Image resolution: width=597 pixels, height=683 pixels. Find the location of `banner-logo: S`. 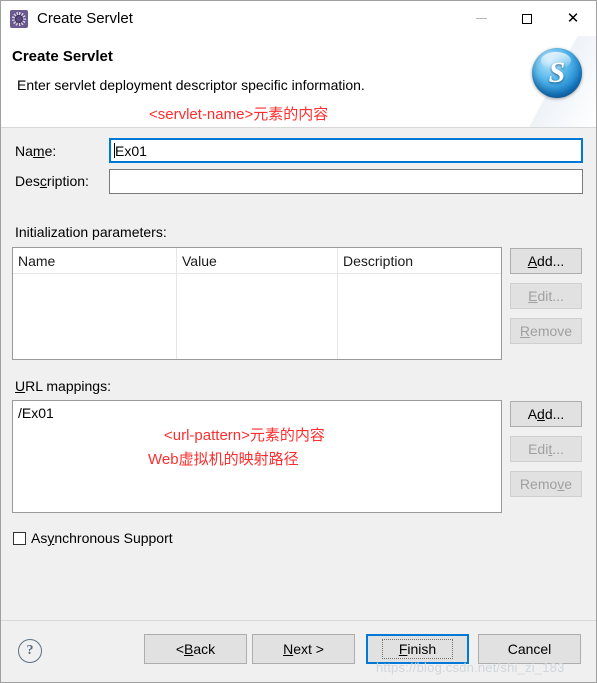

banner-logo: S is located at coordinates (557, 81).